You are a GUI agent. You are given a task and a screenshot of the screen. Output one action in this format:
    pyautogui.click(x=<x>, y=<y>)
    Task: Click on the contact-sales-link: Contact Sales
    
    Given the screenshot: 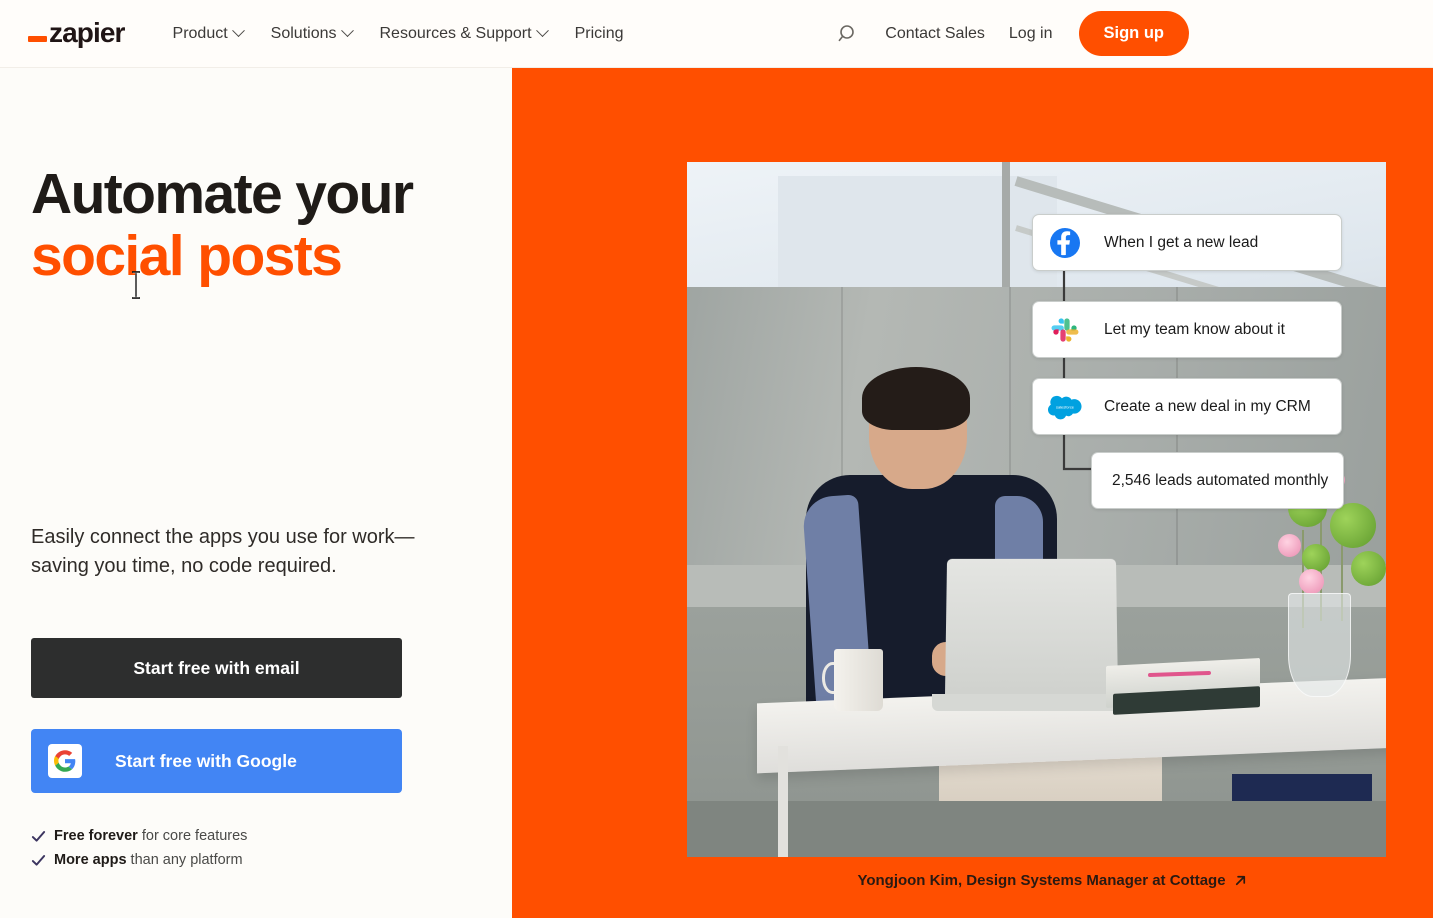 What is the action you would take?
    pyautogui.click(x=935, y=34)
    